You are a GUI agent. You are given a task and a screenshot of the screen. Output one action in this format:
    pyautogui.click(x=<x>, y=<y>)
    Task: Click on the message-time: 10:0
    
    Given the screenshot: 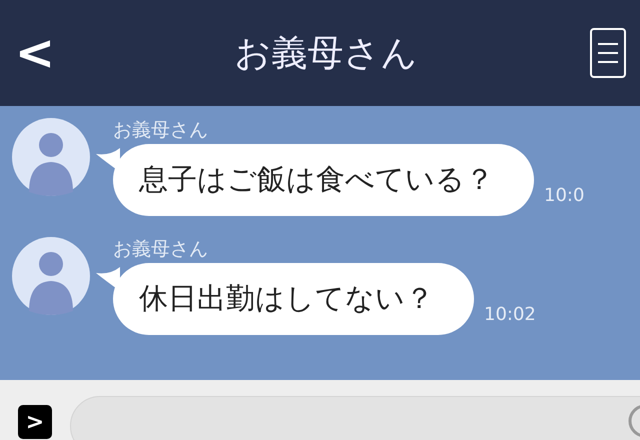 What is the action you would take?
    pyautogui.click(x=564, y=195)
    